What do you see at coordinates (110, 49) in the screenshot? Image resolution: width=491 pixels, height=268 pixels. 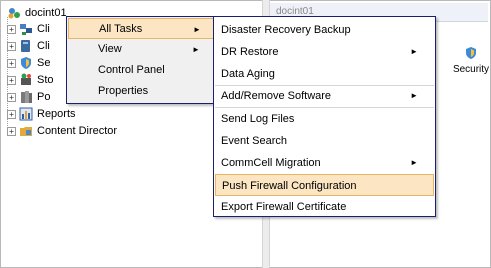 I see `menu-item-label: View` at bounding box center [110, 49].